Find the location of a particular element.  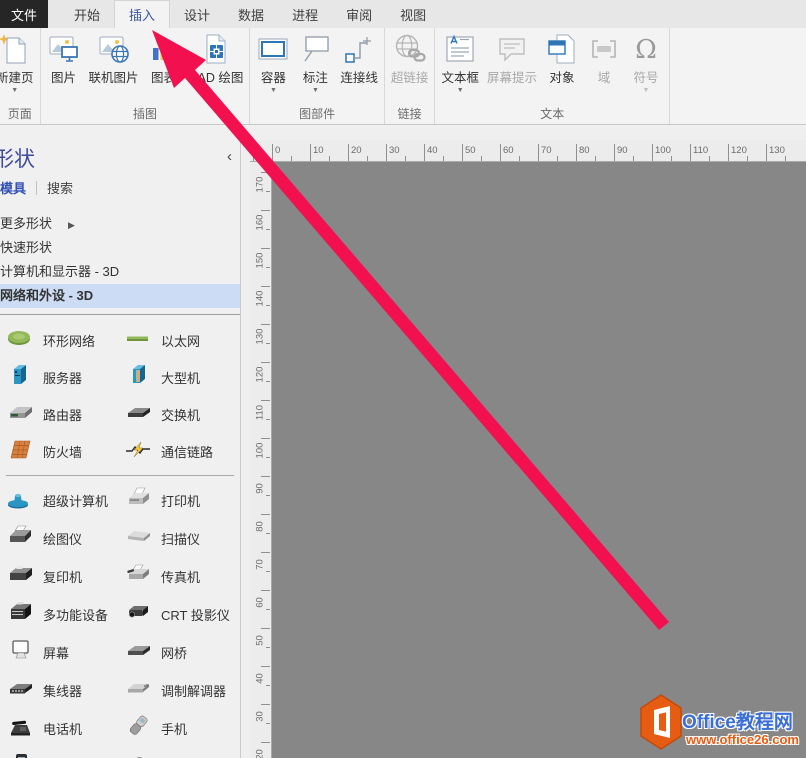

stencil-shape-label: 服务器 is located at coordinates (63, 378).